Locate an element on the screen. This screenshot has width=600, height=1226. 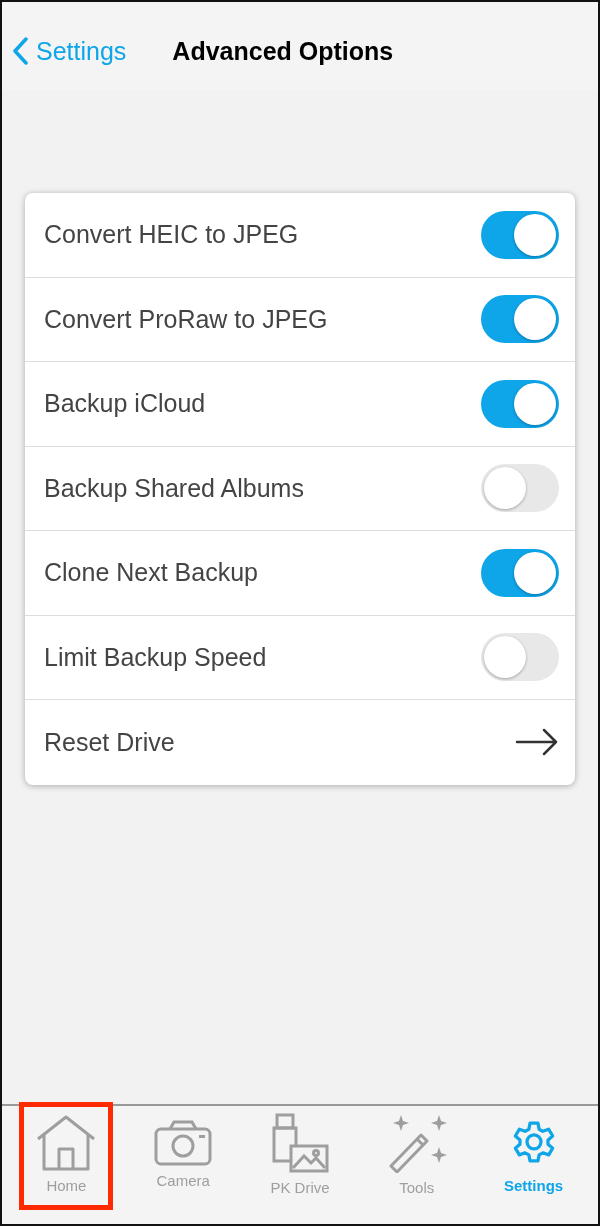
option-label: Convert ProRaw to JPEG is located at coordinates (186, 319).